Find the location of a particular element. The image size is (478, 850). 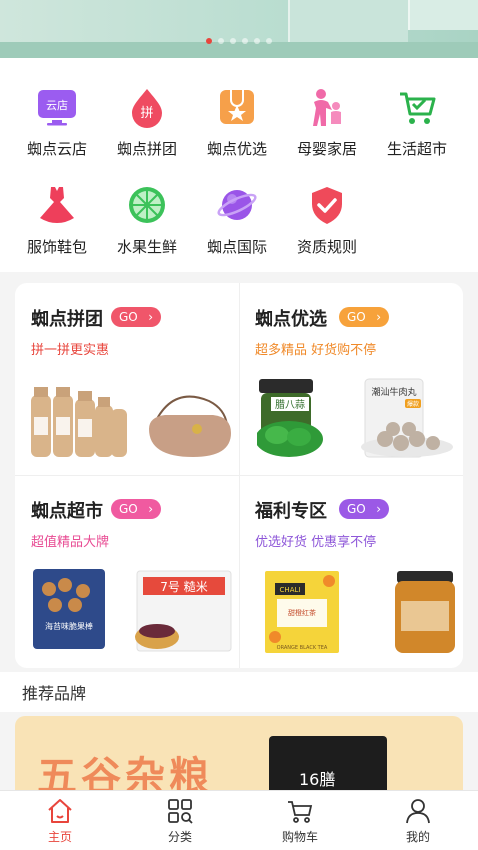

category-qualification: 资质规则 is located at coordinates (327, 219).